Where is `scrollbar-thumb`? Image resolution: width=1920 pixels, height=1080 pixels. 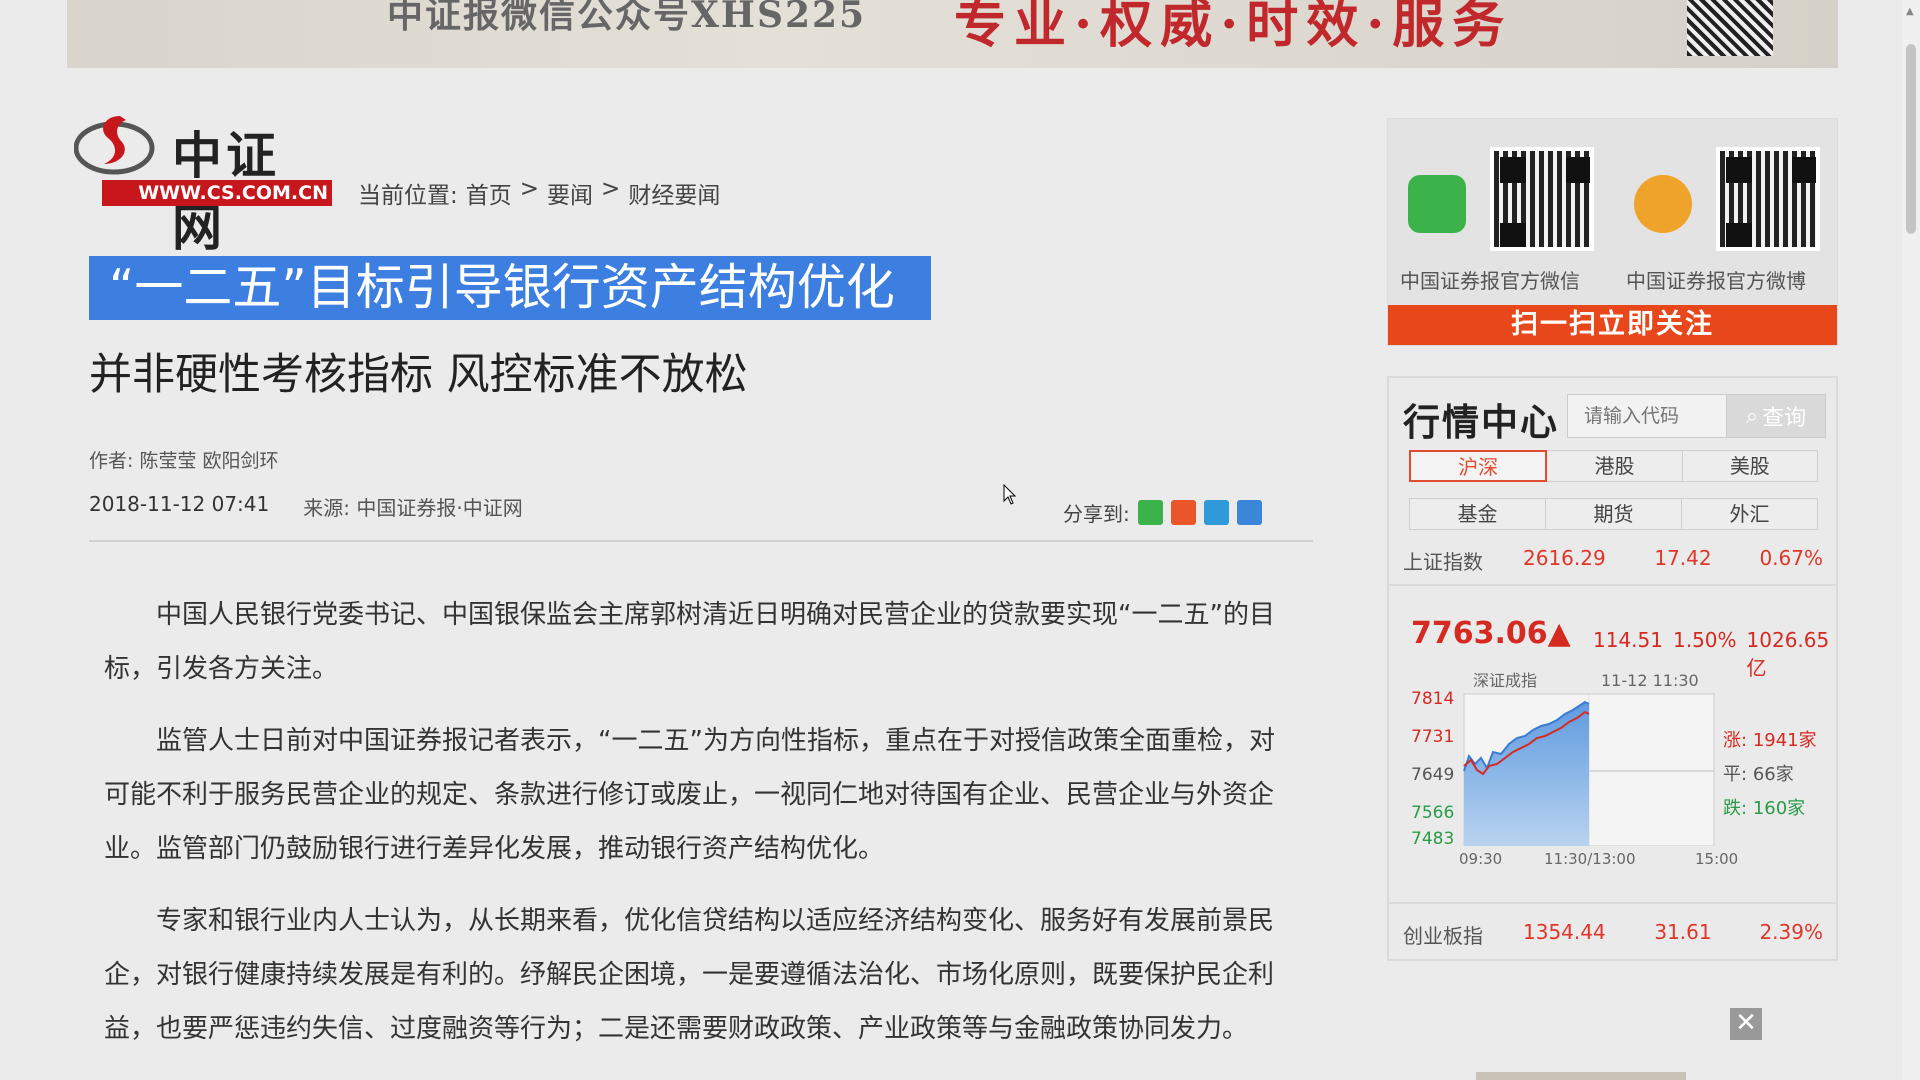
scrollbar-thumb is located at coordinates (1911, 139).